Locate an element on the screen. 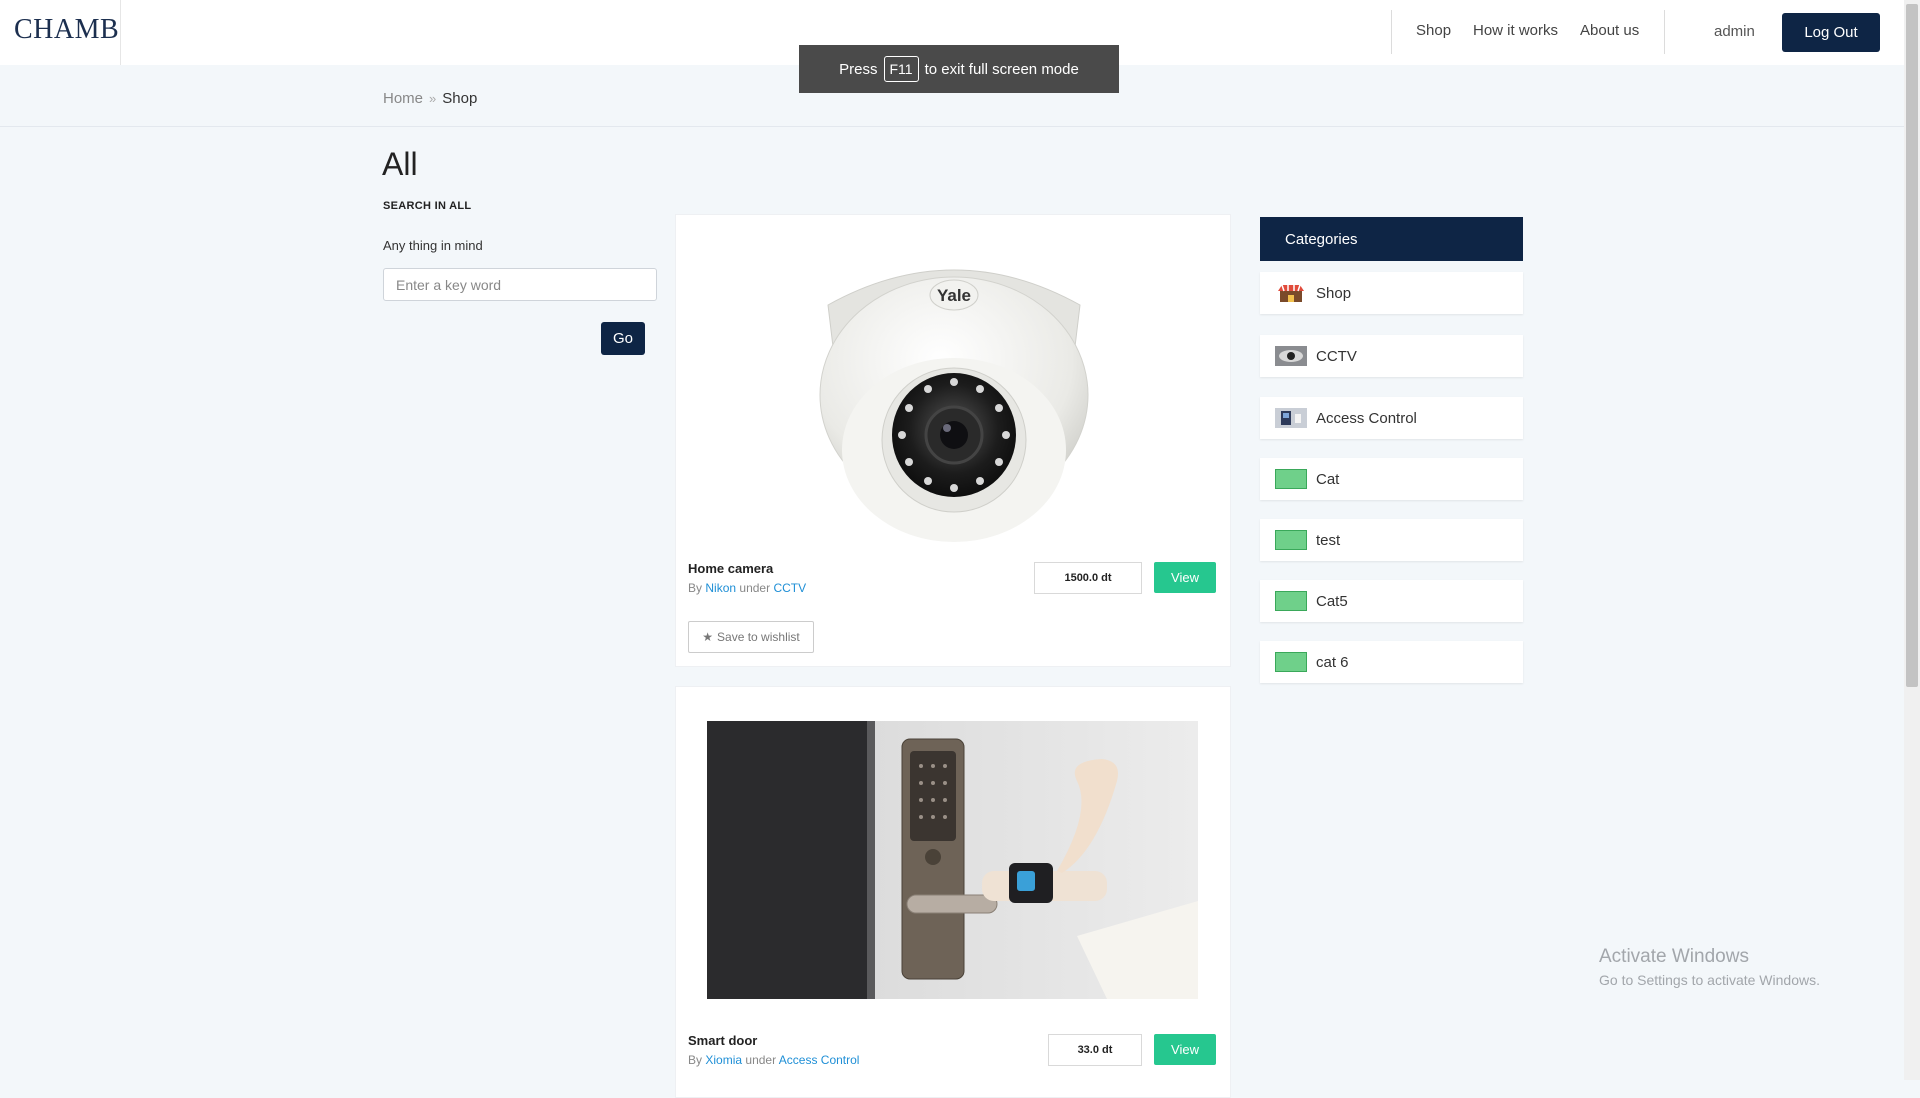  product-meta: By Nikon under CCTV is located at coordinates (747, 588).